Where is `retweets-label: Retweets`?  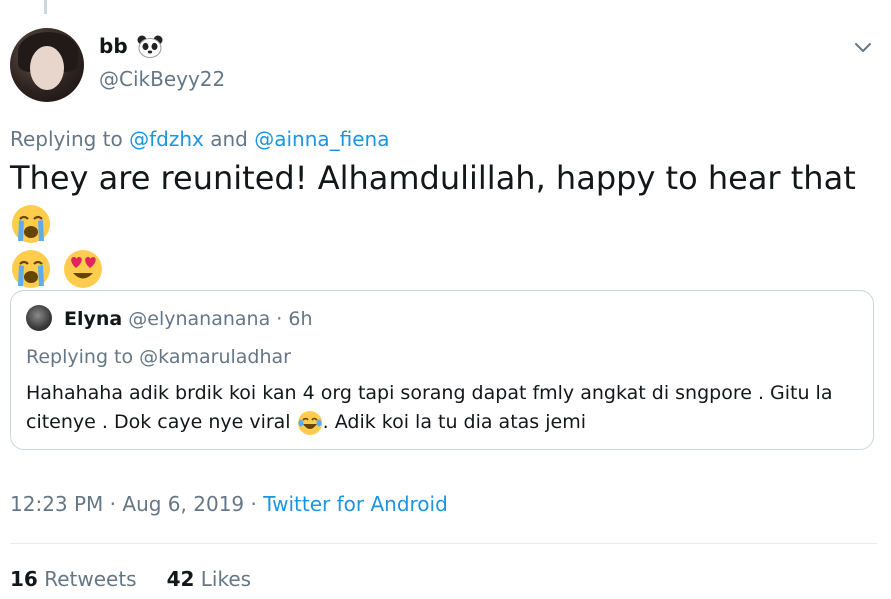
retweets-label: Retweets is located at coordinates (90, 579).